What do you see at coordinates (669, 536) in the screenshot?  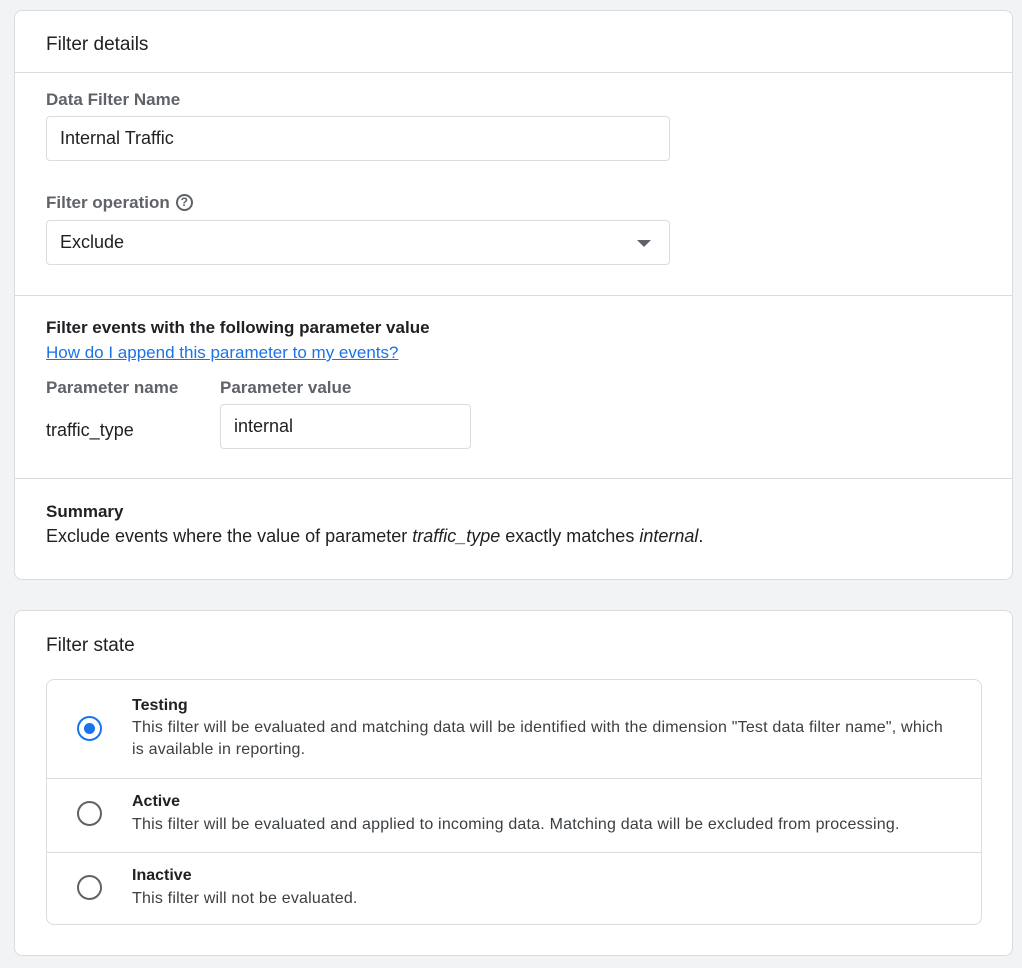 I see `summary-value: internal` at bounding box center [669, 536].